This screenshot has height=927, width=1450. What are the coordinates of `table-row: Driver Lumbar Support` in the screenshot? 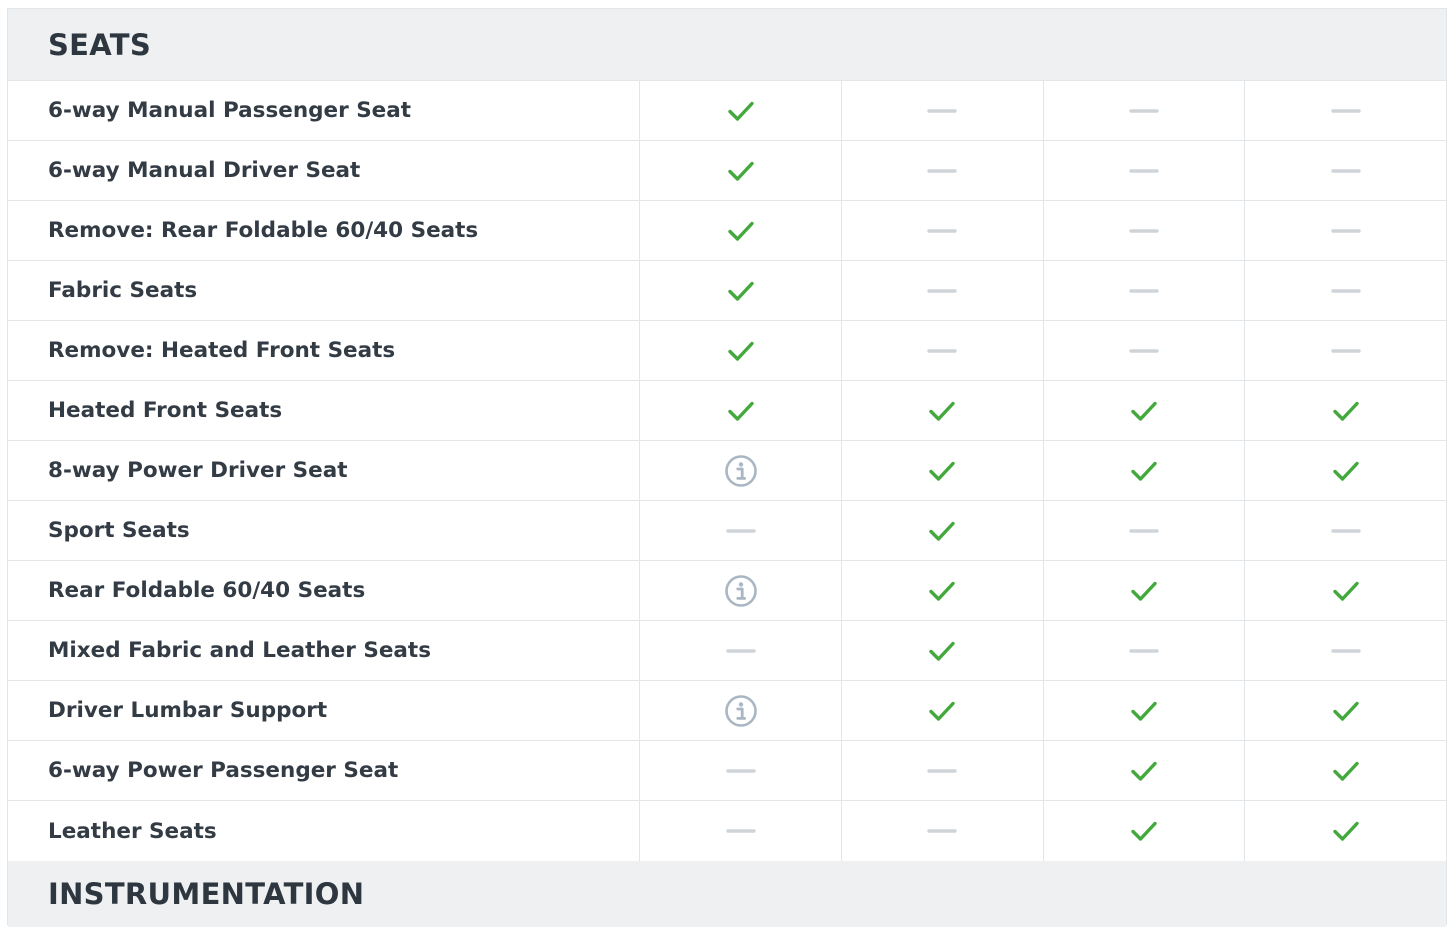 It's located at (727, 711).